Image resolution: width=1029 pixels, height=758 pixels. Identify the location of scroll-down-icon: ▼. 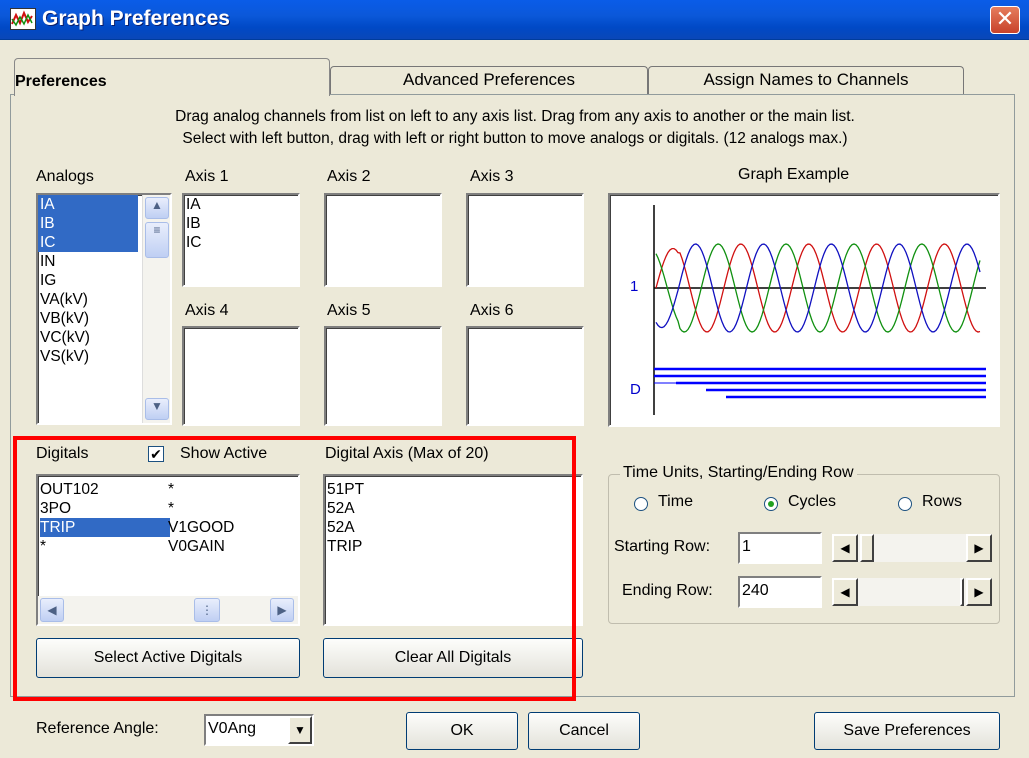
(157, 409).